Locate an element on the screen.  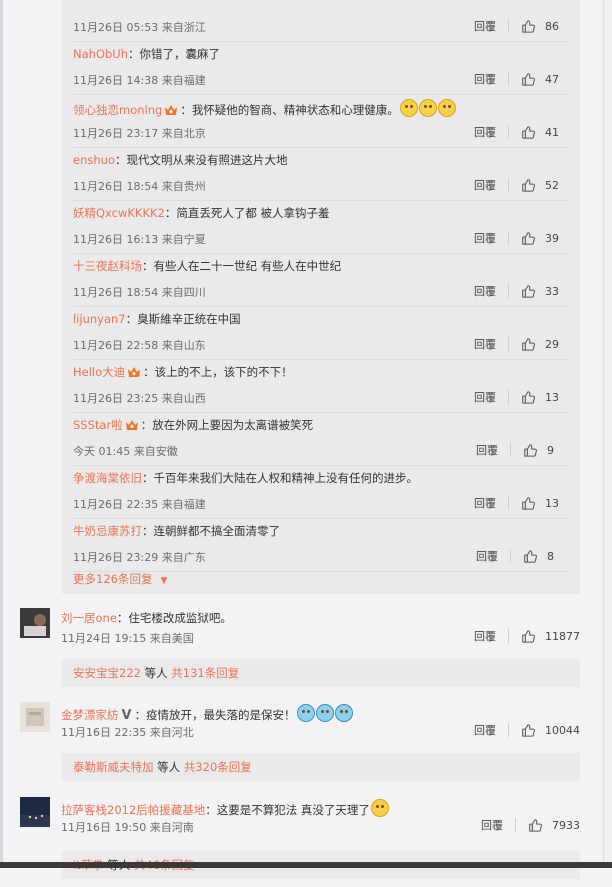
comment-meta: 11月24日 19:15 来自美国 is located at coordinates (127, 638).